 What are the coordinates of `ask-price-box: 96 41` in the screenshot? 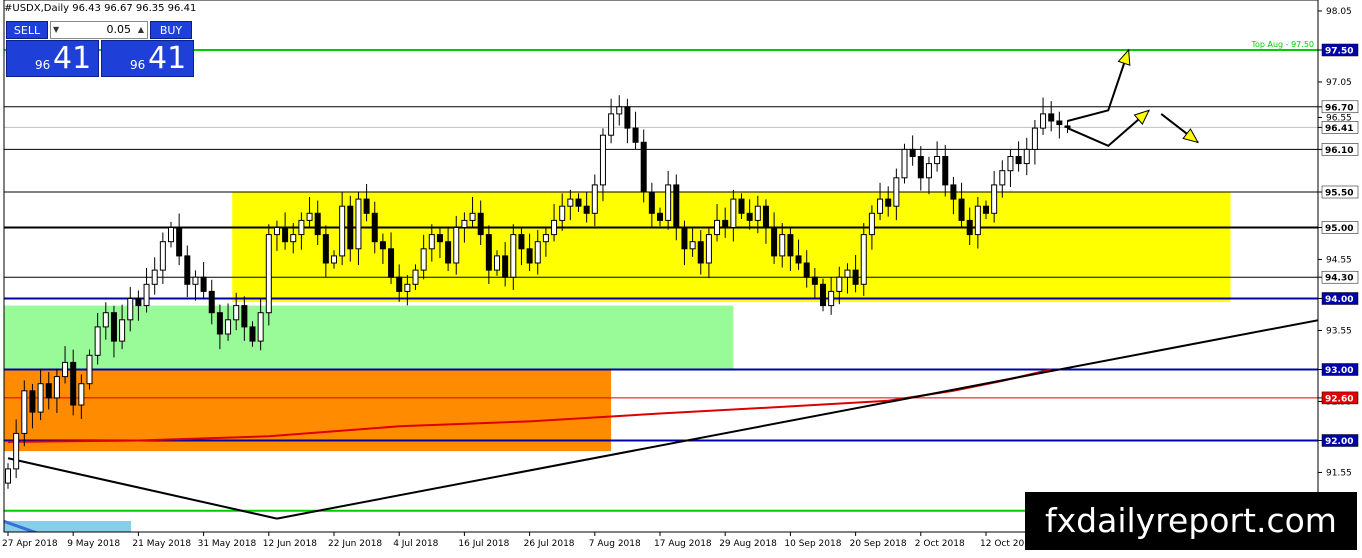 It's located at (147, 58).